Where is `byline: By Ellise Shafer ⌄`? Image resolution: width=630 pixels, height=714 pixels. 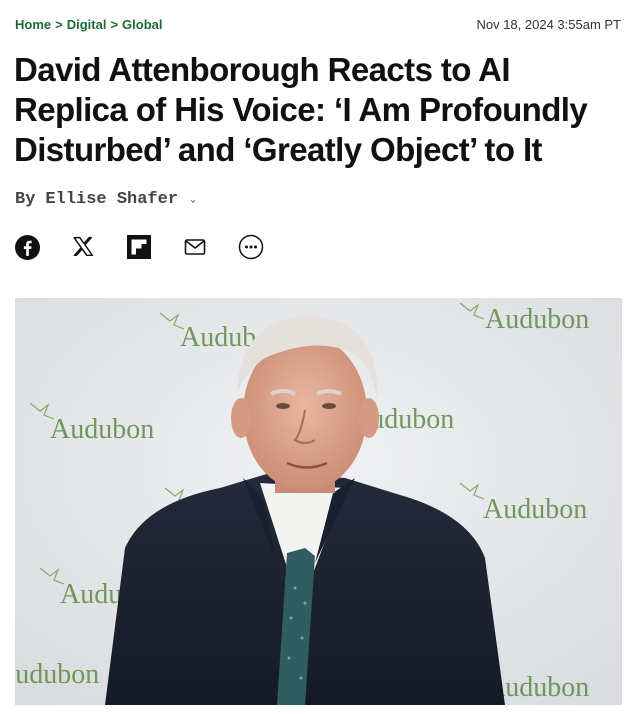
byline: By Ellise Shafer ⌄ is located at coordinates (105, 199).